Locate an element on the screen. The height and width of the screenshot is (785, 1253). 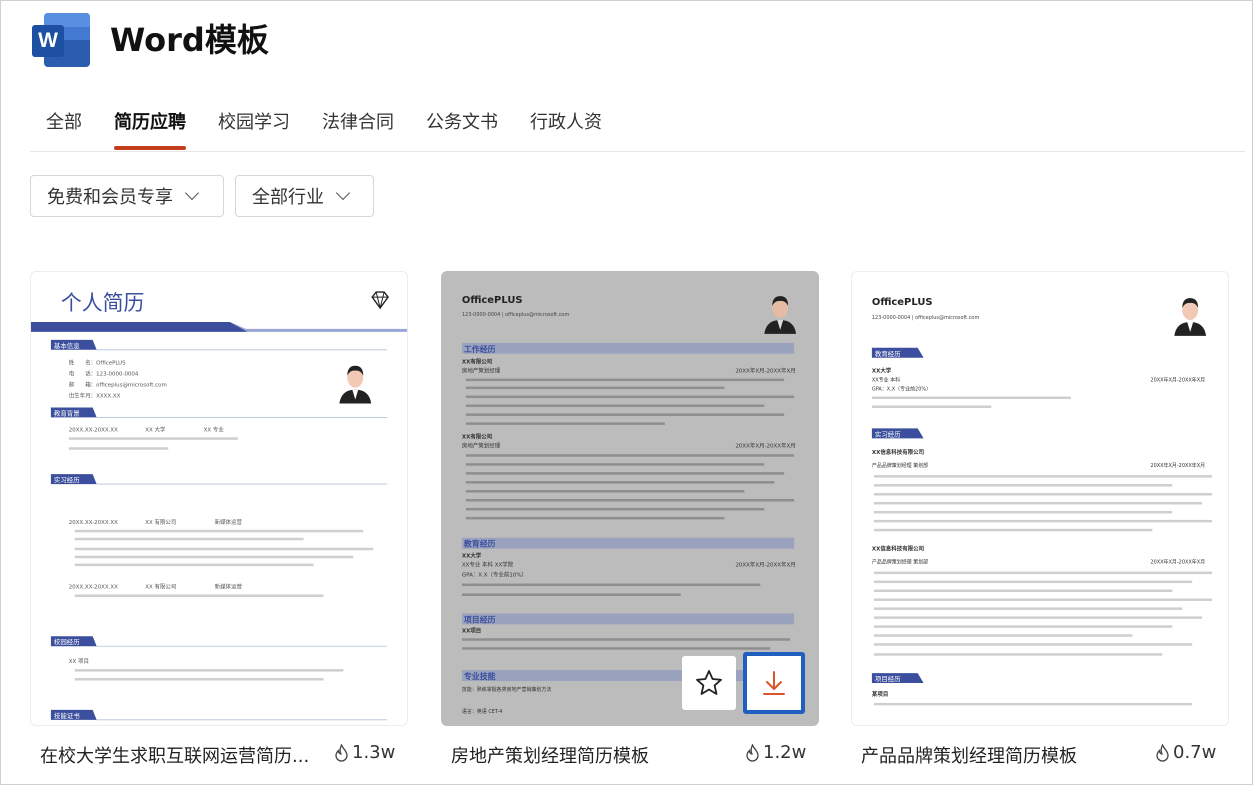
tab-hr: 行政人资 is located at coordinates (566, 130).